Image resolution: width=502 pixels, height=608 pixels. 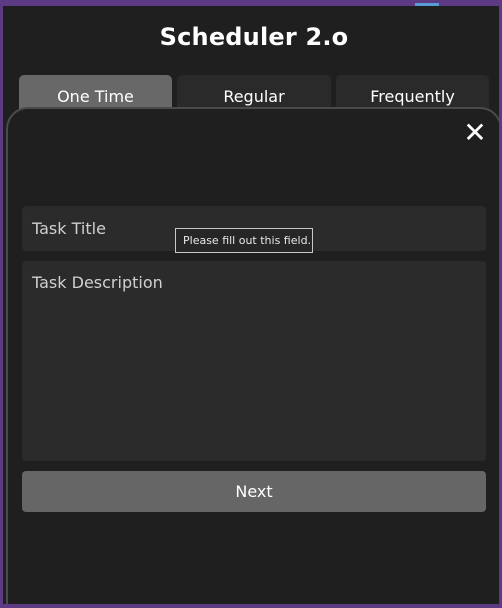 I want to click on task-description-placeholder: Task Description, so click(x=97, y=282).